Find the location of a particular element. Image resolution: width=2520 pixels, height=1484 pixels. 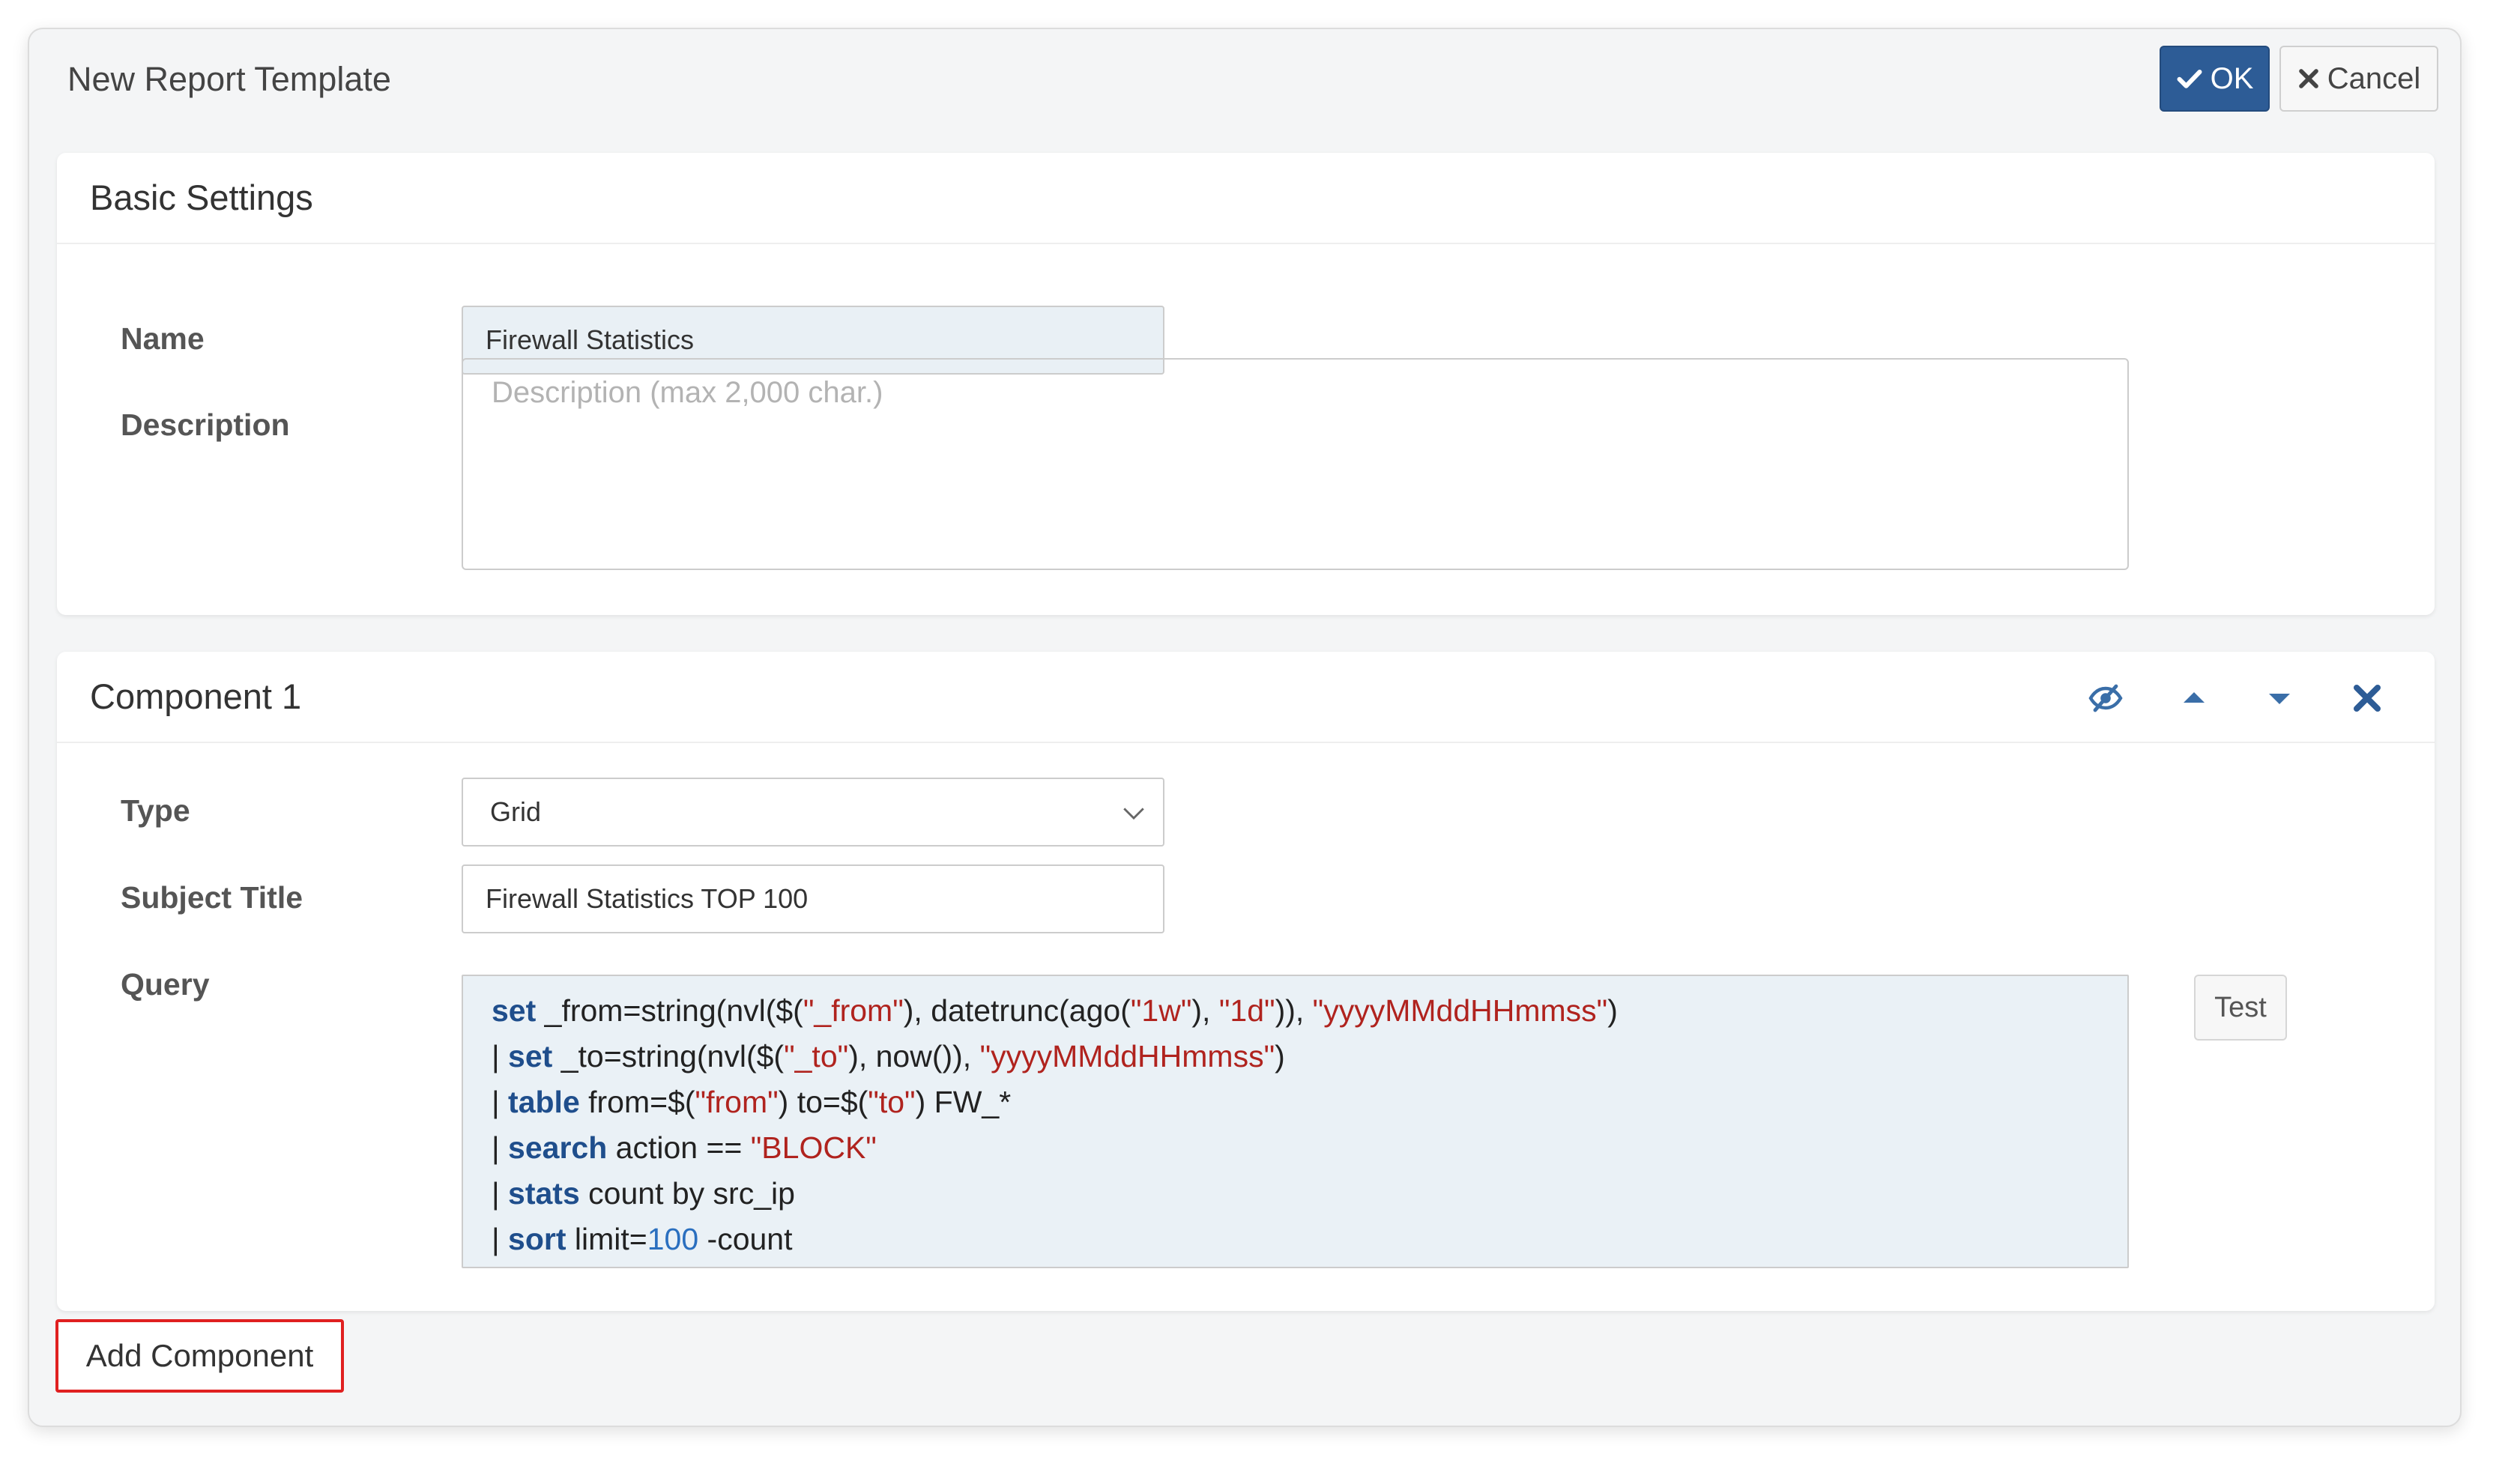

name-label: Name is located at coordinates (163, 339).